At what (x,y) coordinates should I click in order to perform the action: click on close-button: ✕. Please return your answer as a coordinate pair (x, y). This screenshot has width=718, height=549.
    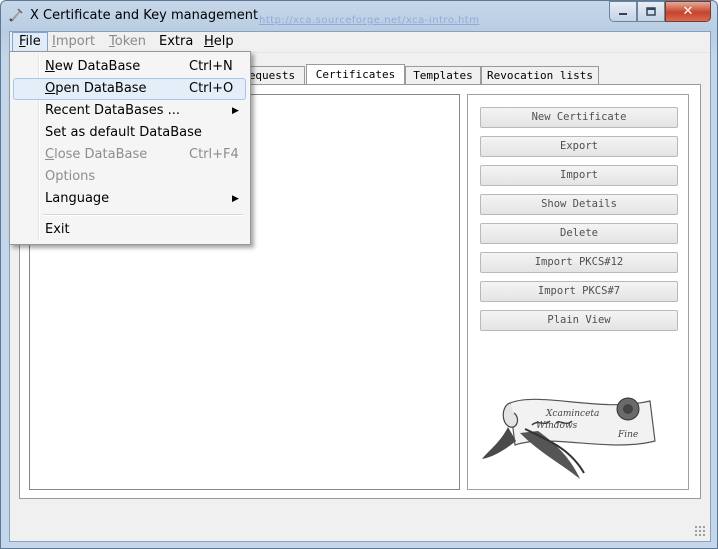
    Looking at the image, I should click on (688, 11).